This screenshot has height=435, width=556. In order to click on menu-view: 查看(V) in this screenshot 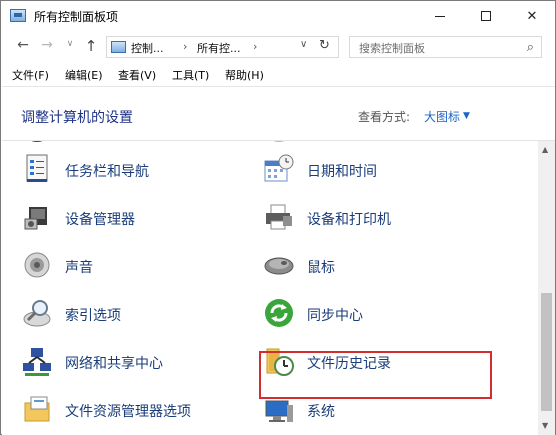, I will do `click(137, 75)`.